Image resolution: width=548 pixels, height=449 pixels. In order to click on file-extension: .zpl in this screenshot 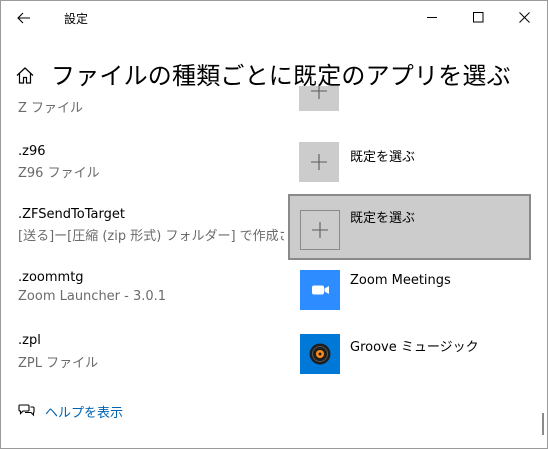, I will do `click(29, 340)`.